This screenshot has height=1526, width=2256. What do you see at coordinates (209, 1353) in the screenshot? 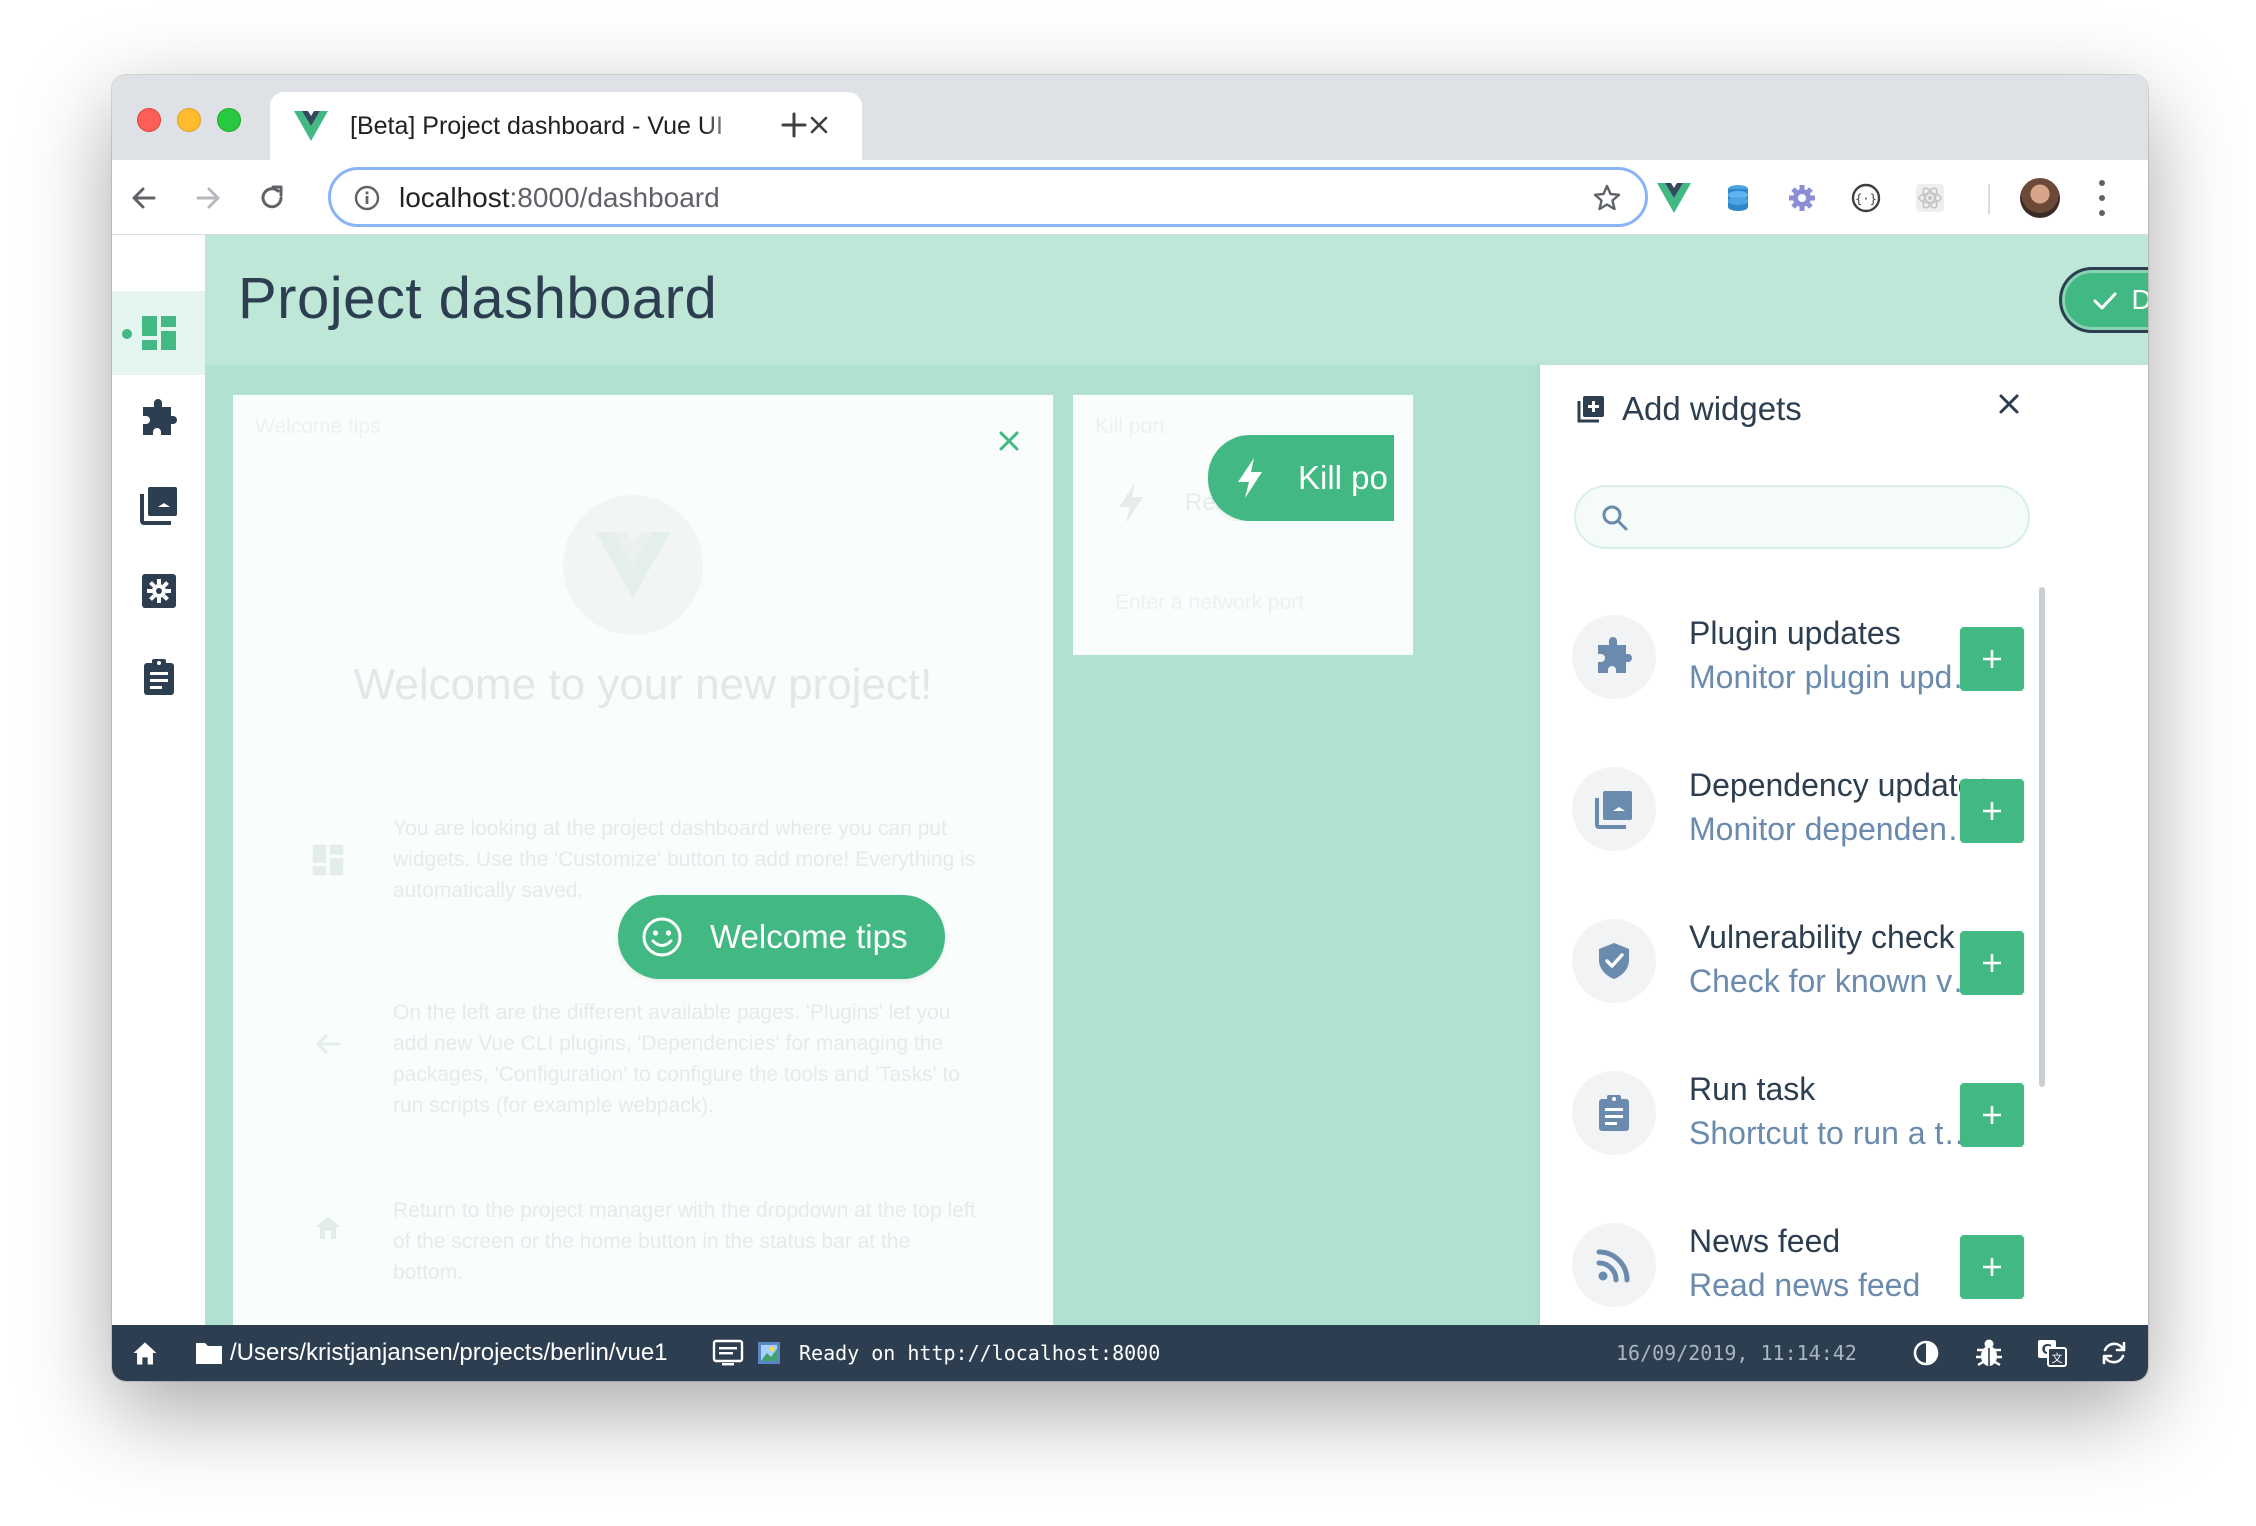
I see `folder-icon` at bounding box center [209, 1353].